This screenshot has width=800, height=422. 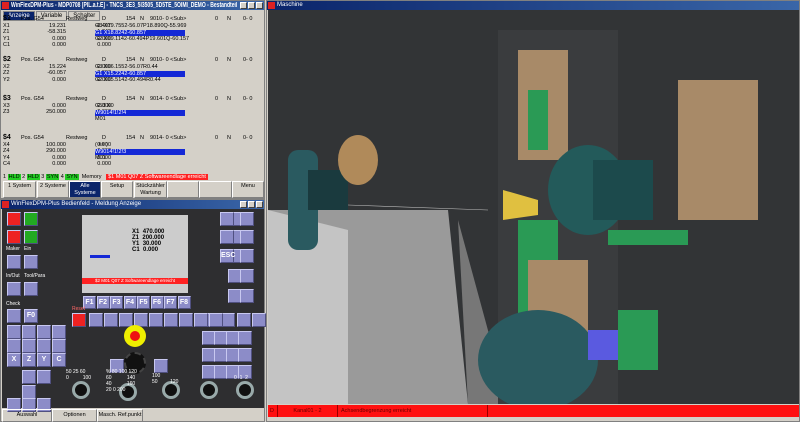 I want to click on spindle-override-knob, so click(x=81, y=390).